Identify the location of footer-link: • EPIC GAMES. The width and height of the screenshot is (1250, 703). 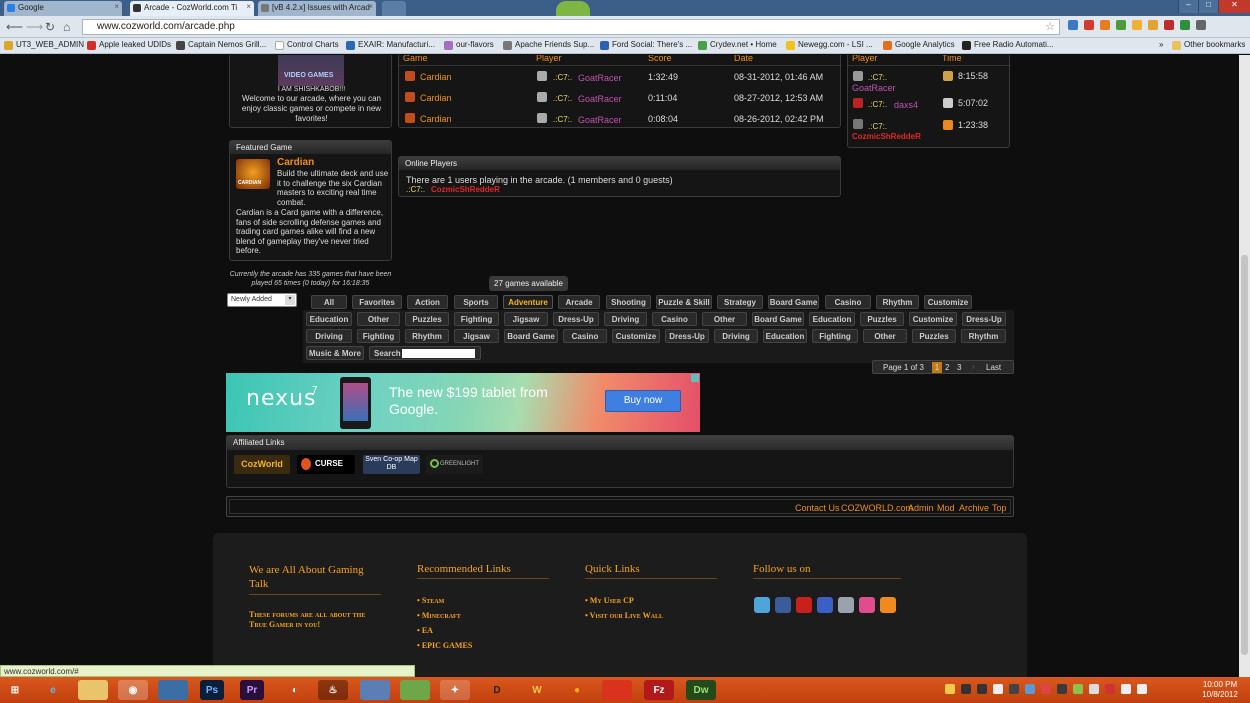
(444, 645).